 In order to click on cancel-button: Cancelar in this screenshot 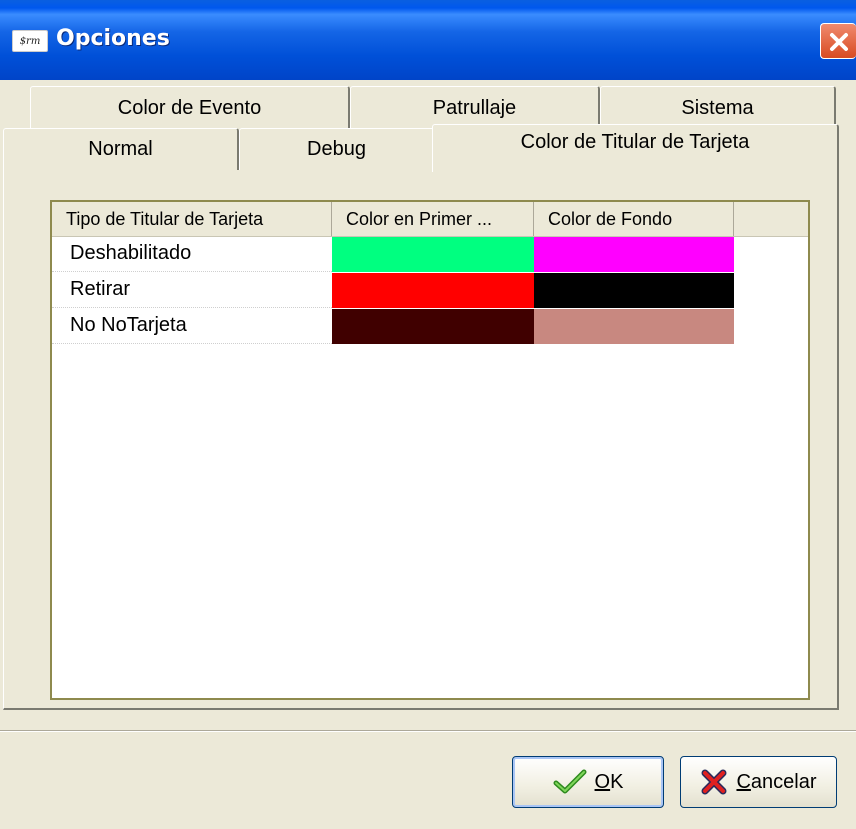, I will do `click(758, 782)`.